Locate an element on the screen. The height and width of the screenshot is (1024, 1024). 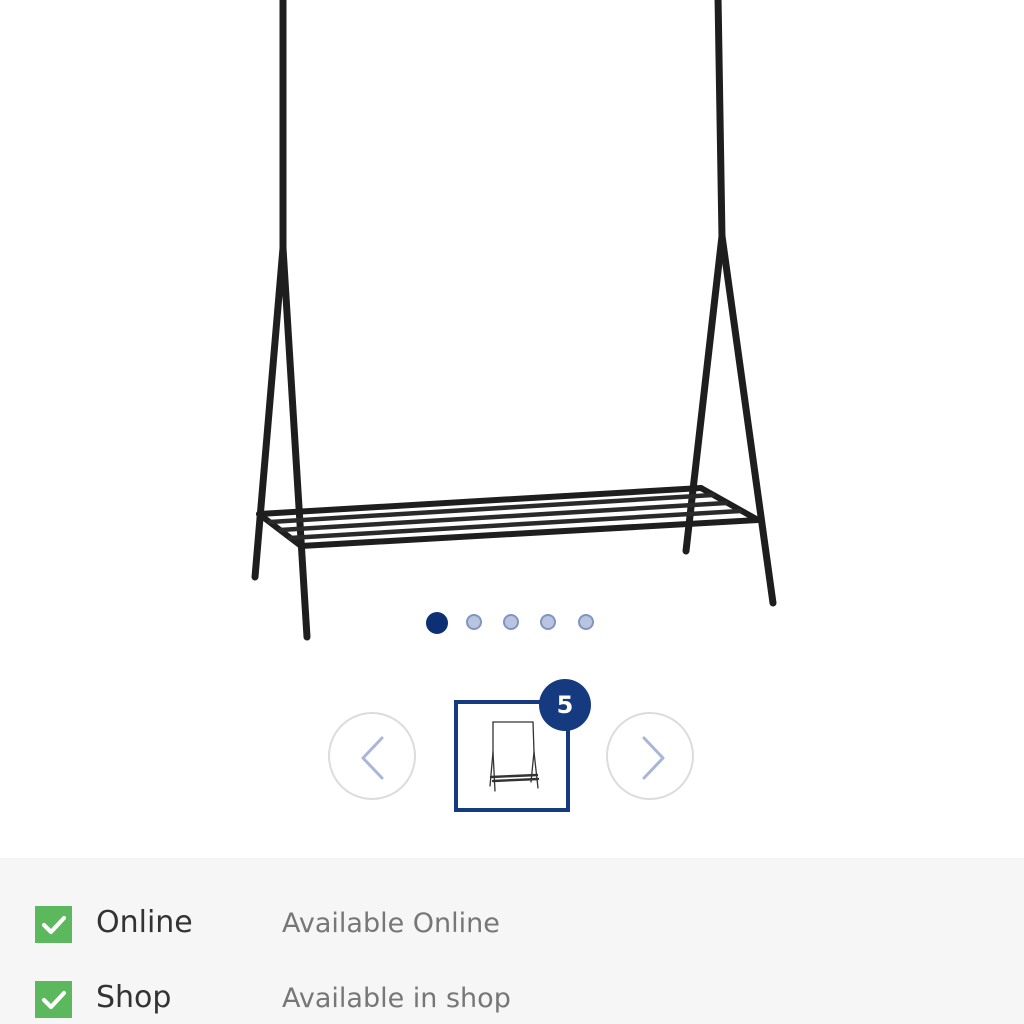
carousel-dots is located at coordinates (512, 623).